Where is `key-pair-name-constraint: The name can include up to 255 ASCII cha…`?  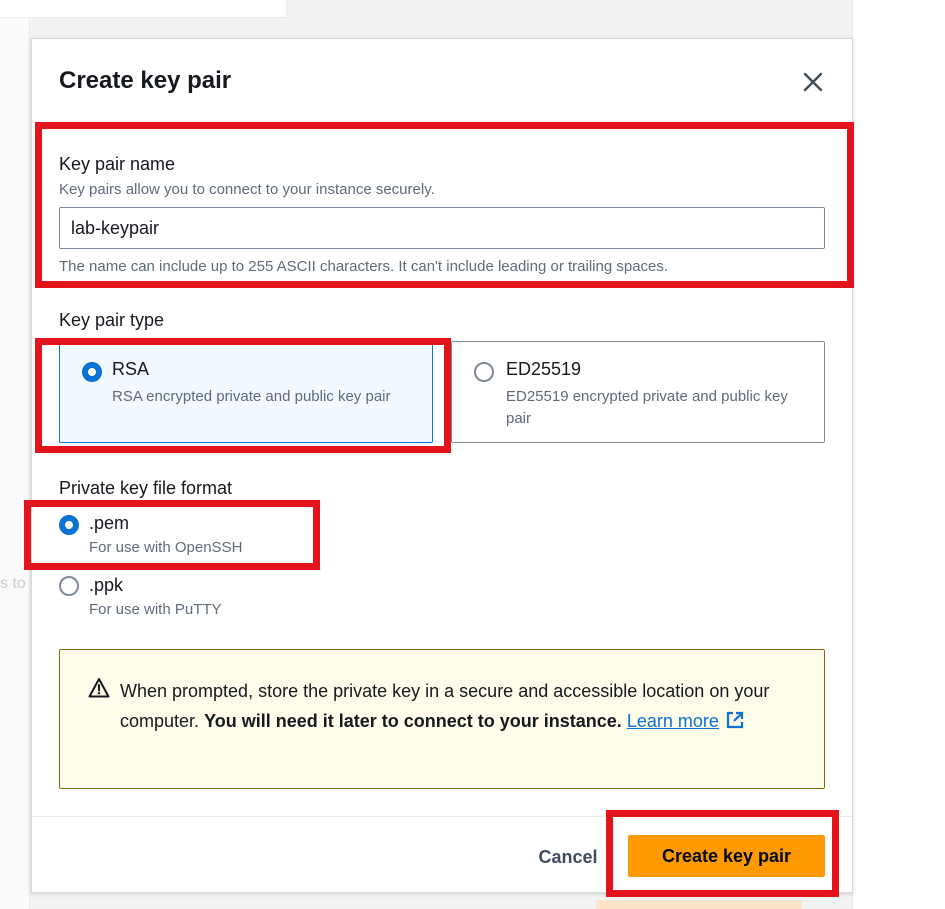 key-pair-name-constraint: The name can include up to 255 ASCII cha… is located at coordinates (364, 266).